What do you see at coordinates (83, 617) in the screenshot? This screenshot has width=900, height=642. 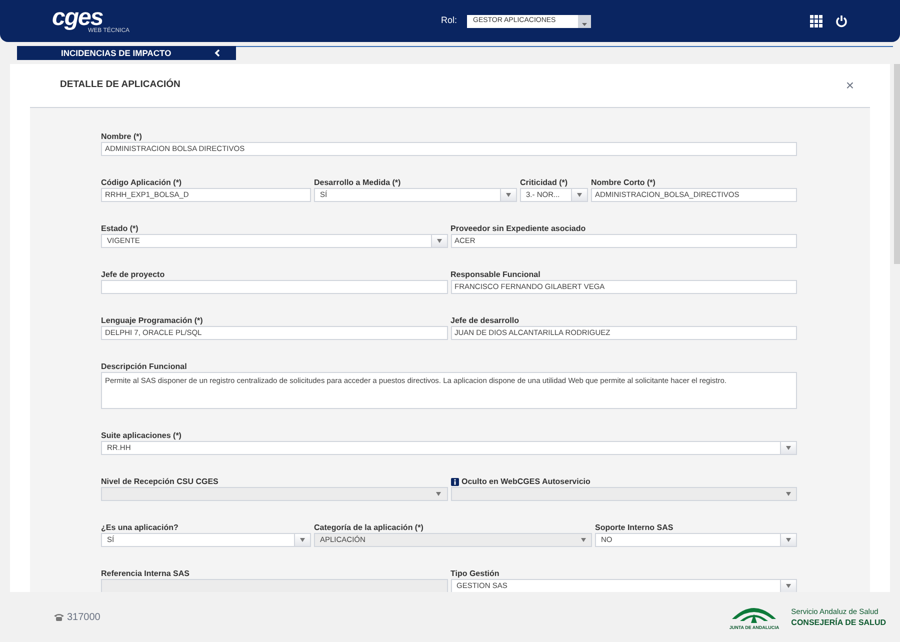 I see `phone-number: 317000` at bounding box center [83, 617].